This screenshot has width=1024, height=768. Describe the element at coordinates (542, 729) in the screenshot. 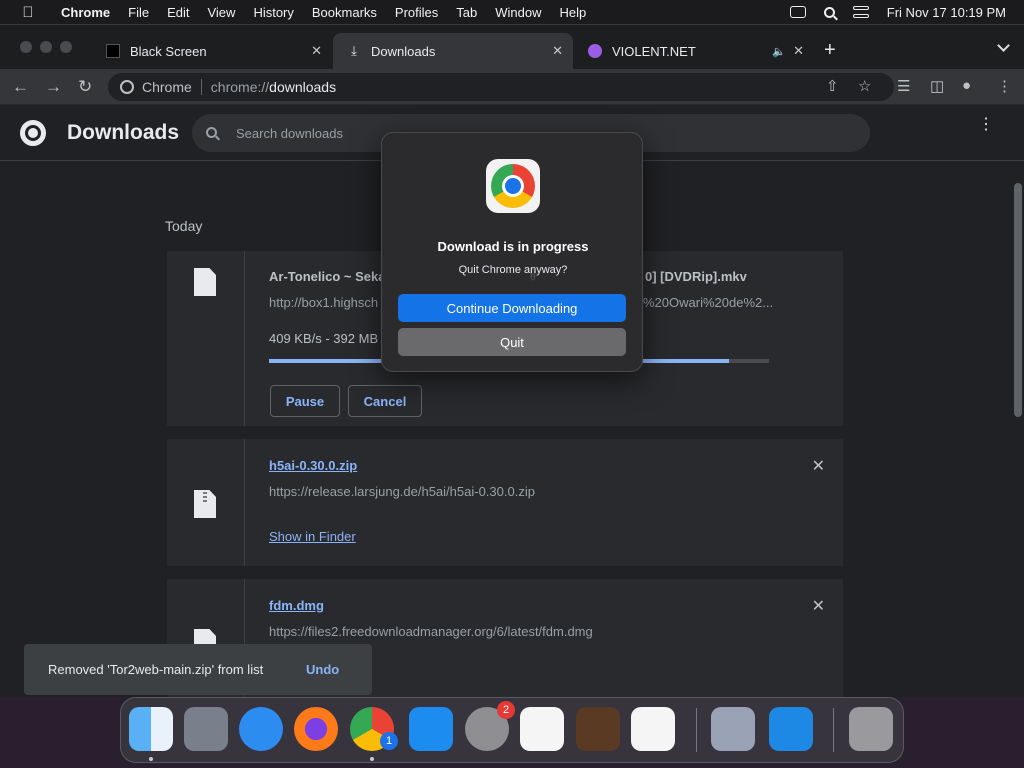

I see `textedit-icon` at that location.